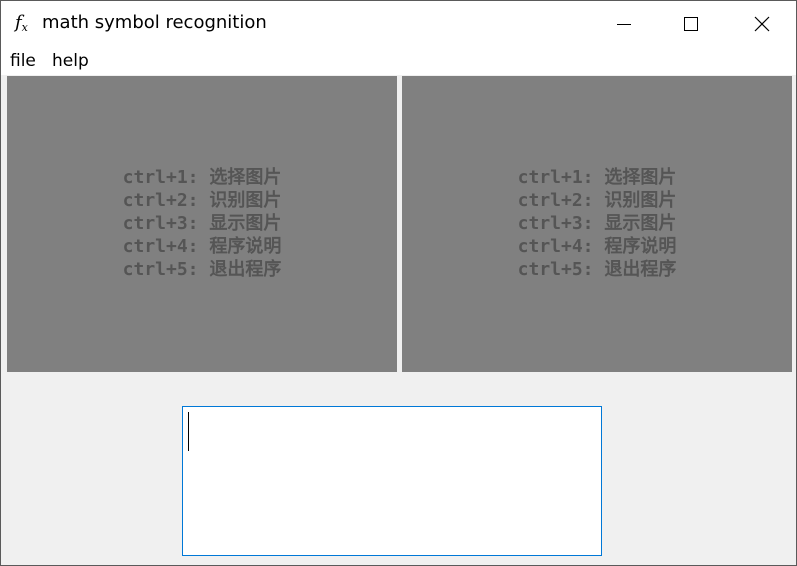 The width and height of the screenshot is (797, 566). I want to click on close-icon, so click(762, 23).